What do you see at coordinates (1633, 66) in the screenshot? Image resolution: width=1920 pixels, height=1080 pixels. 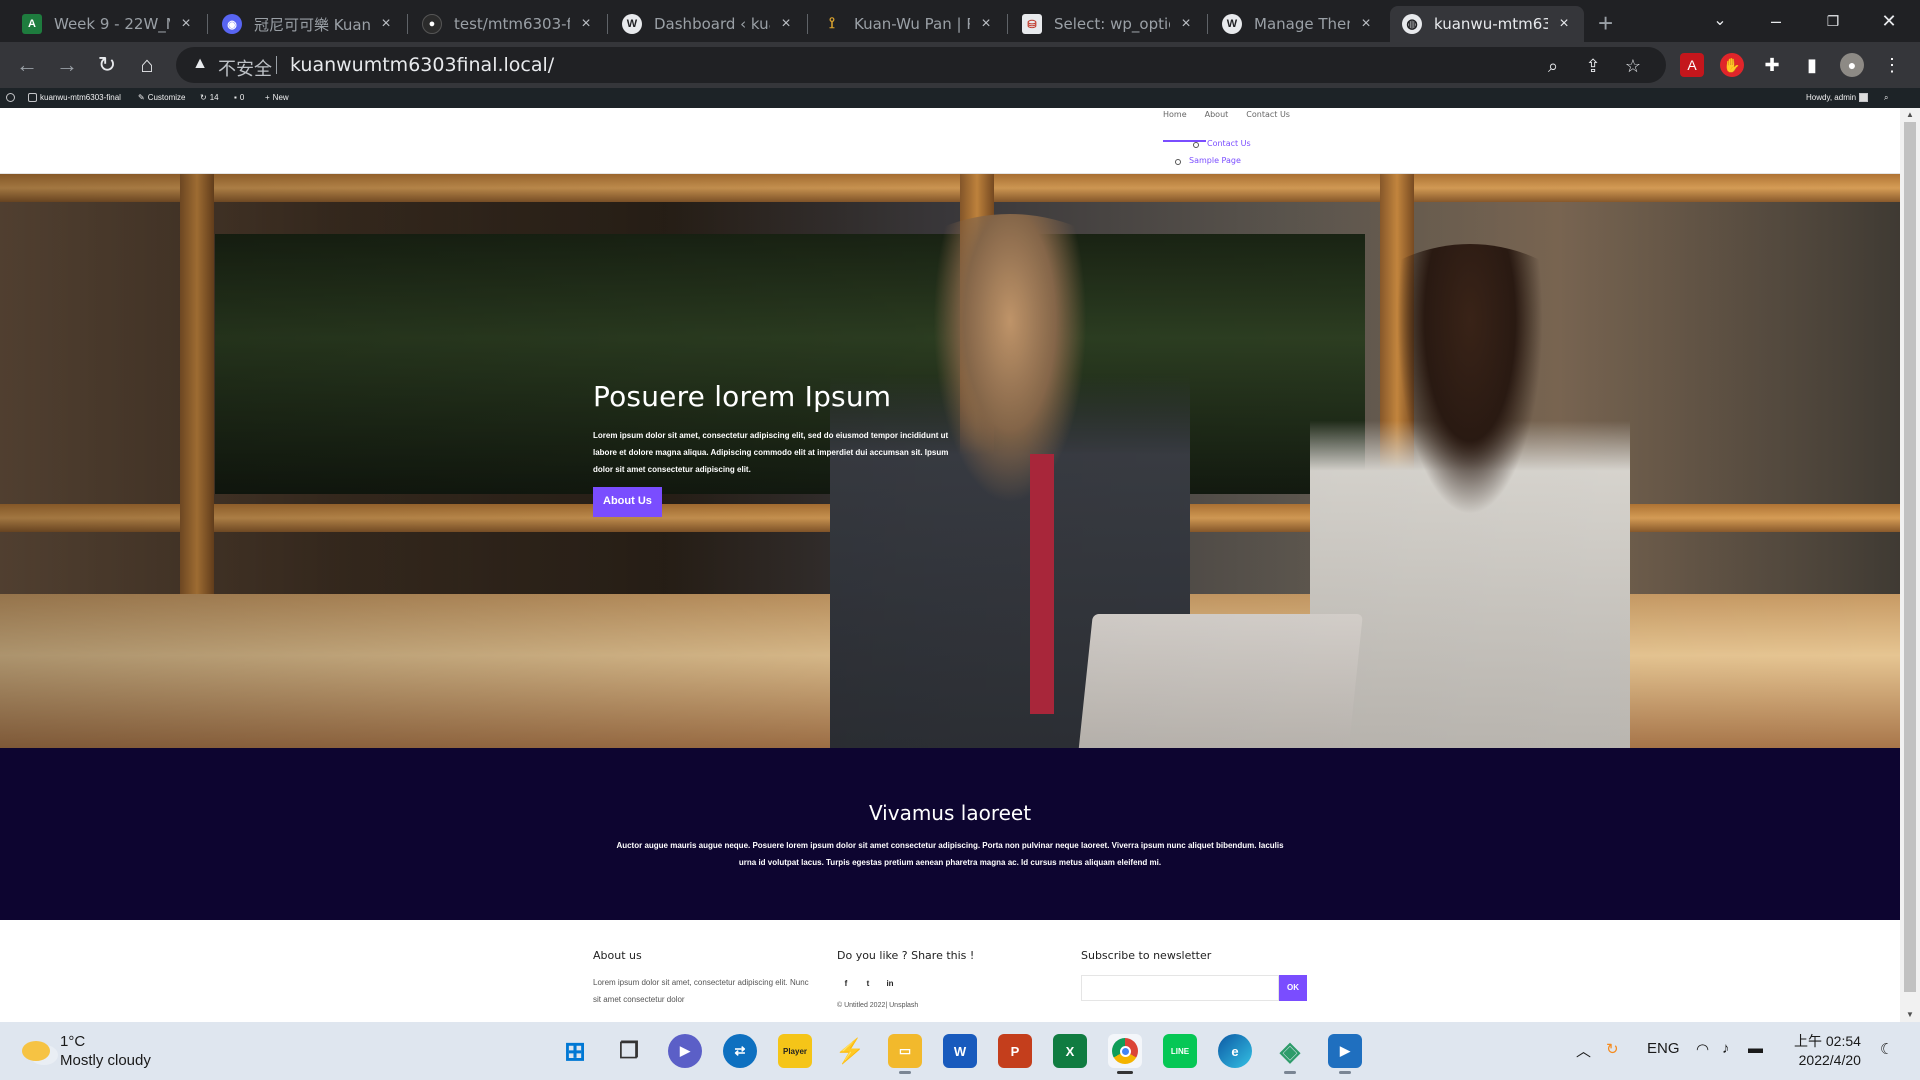 I see `bookmark-star-icon: ☆` at bounding box center [1633, 66].